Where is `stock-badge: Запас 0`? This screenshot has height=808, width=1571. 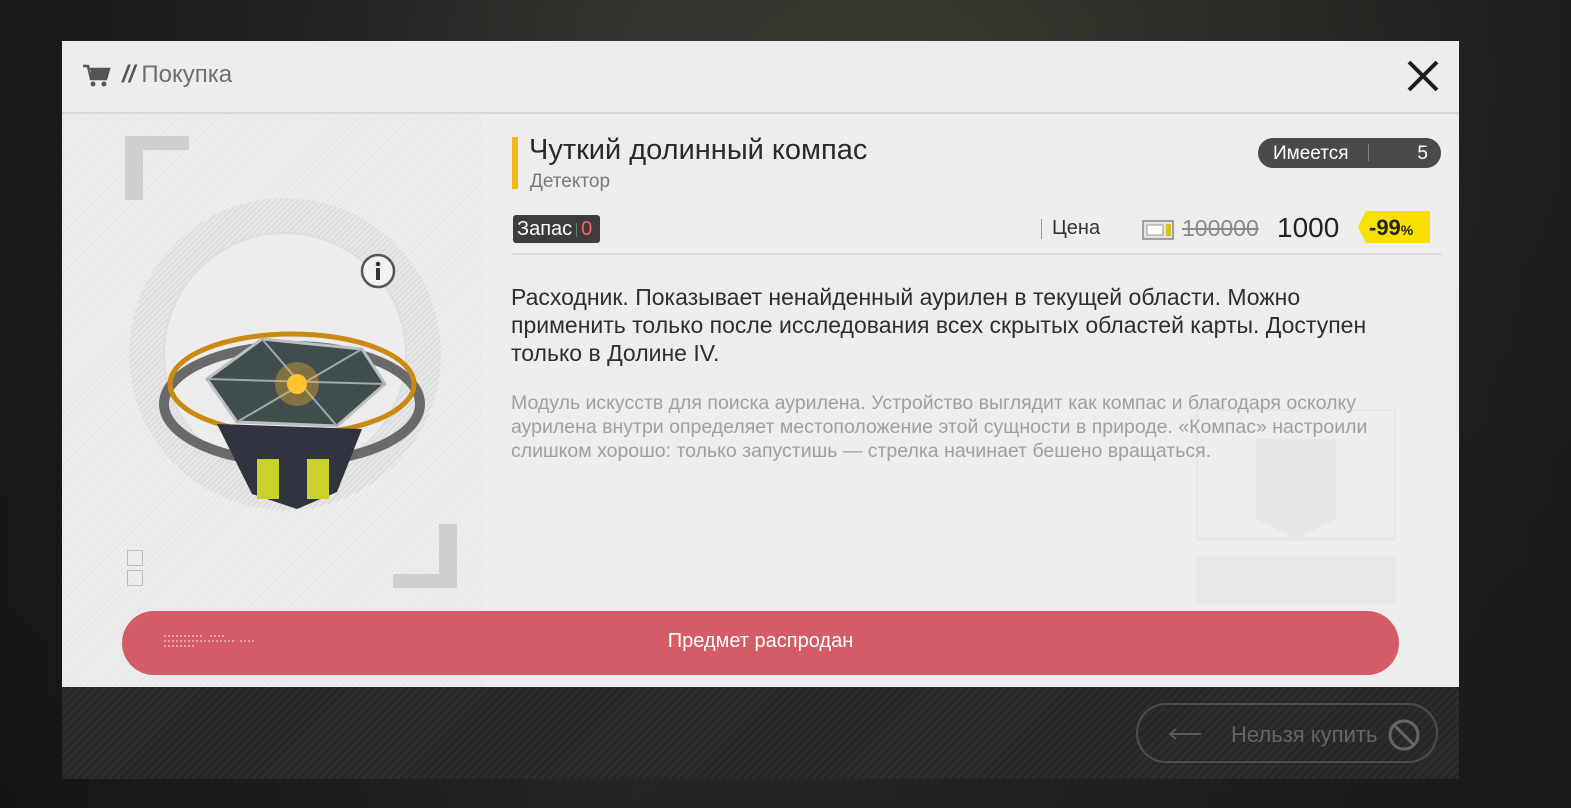 stock-badge: Запас 0 is located at coordinates (557, 229).